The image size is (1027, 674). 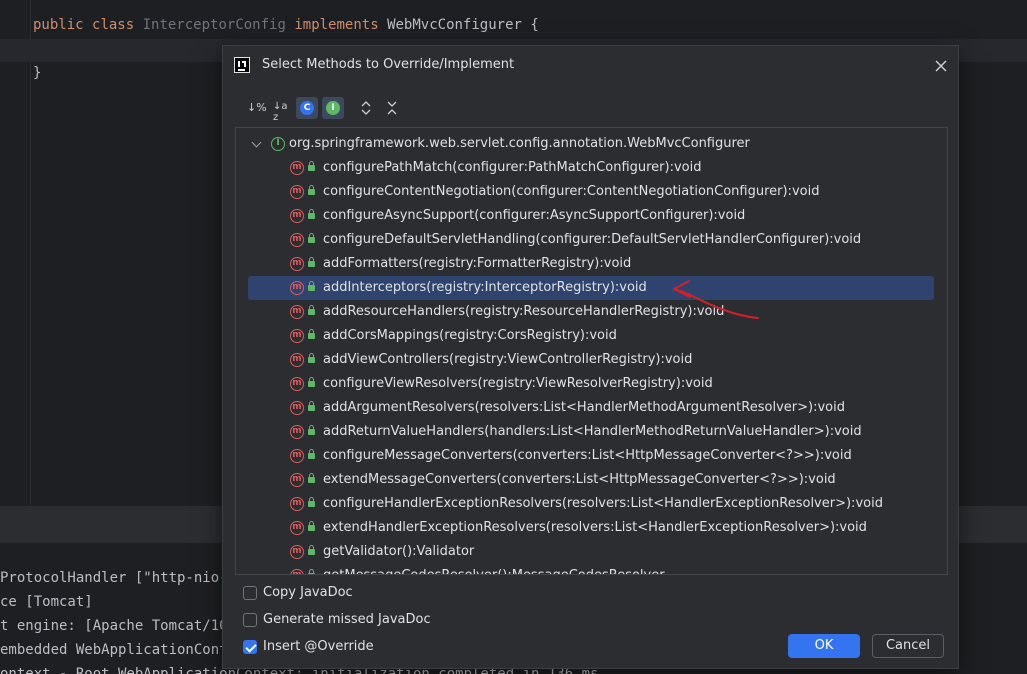 I want to click on show-interfaces-toggle: I, so click(x=333, y=108).